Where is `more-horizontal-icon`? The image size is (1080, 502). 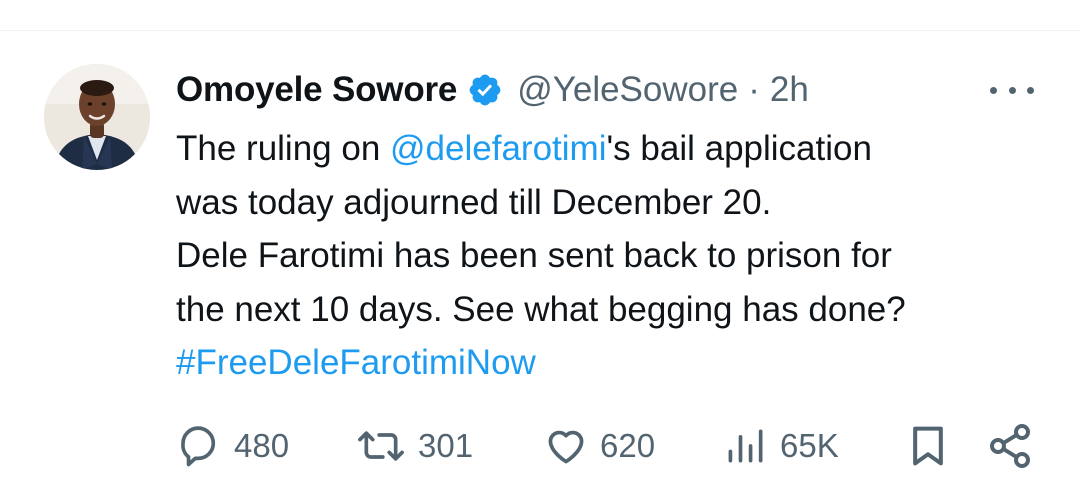
more-horizontal-icon is located at coordinates (1012, 90).